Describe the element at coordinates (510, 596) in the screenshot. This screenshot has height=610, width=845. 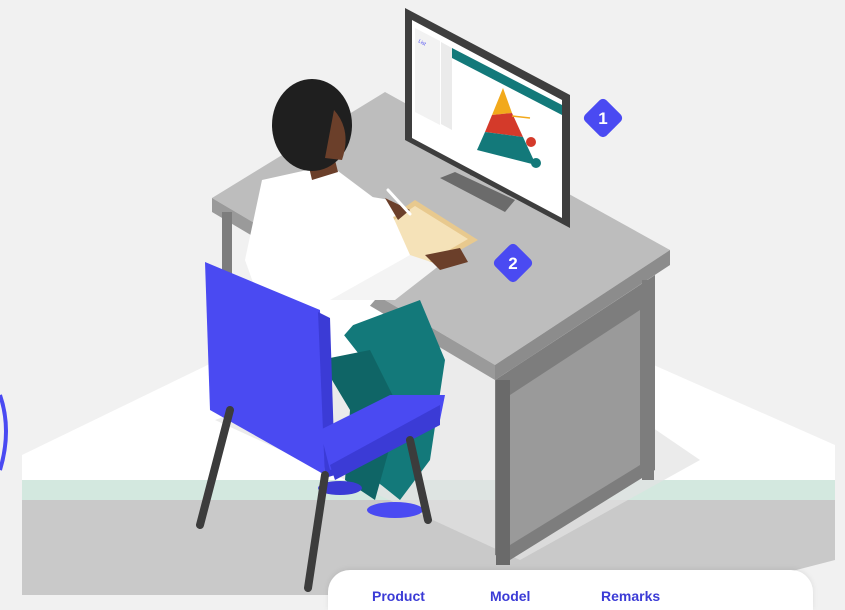
I see `column-header-model: Model` at that location.